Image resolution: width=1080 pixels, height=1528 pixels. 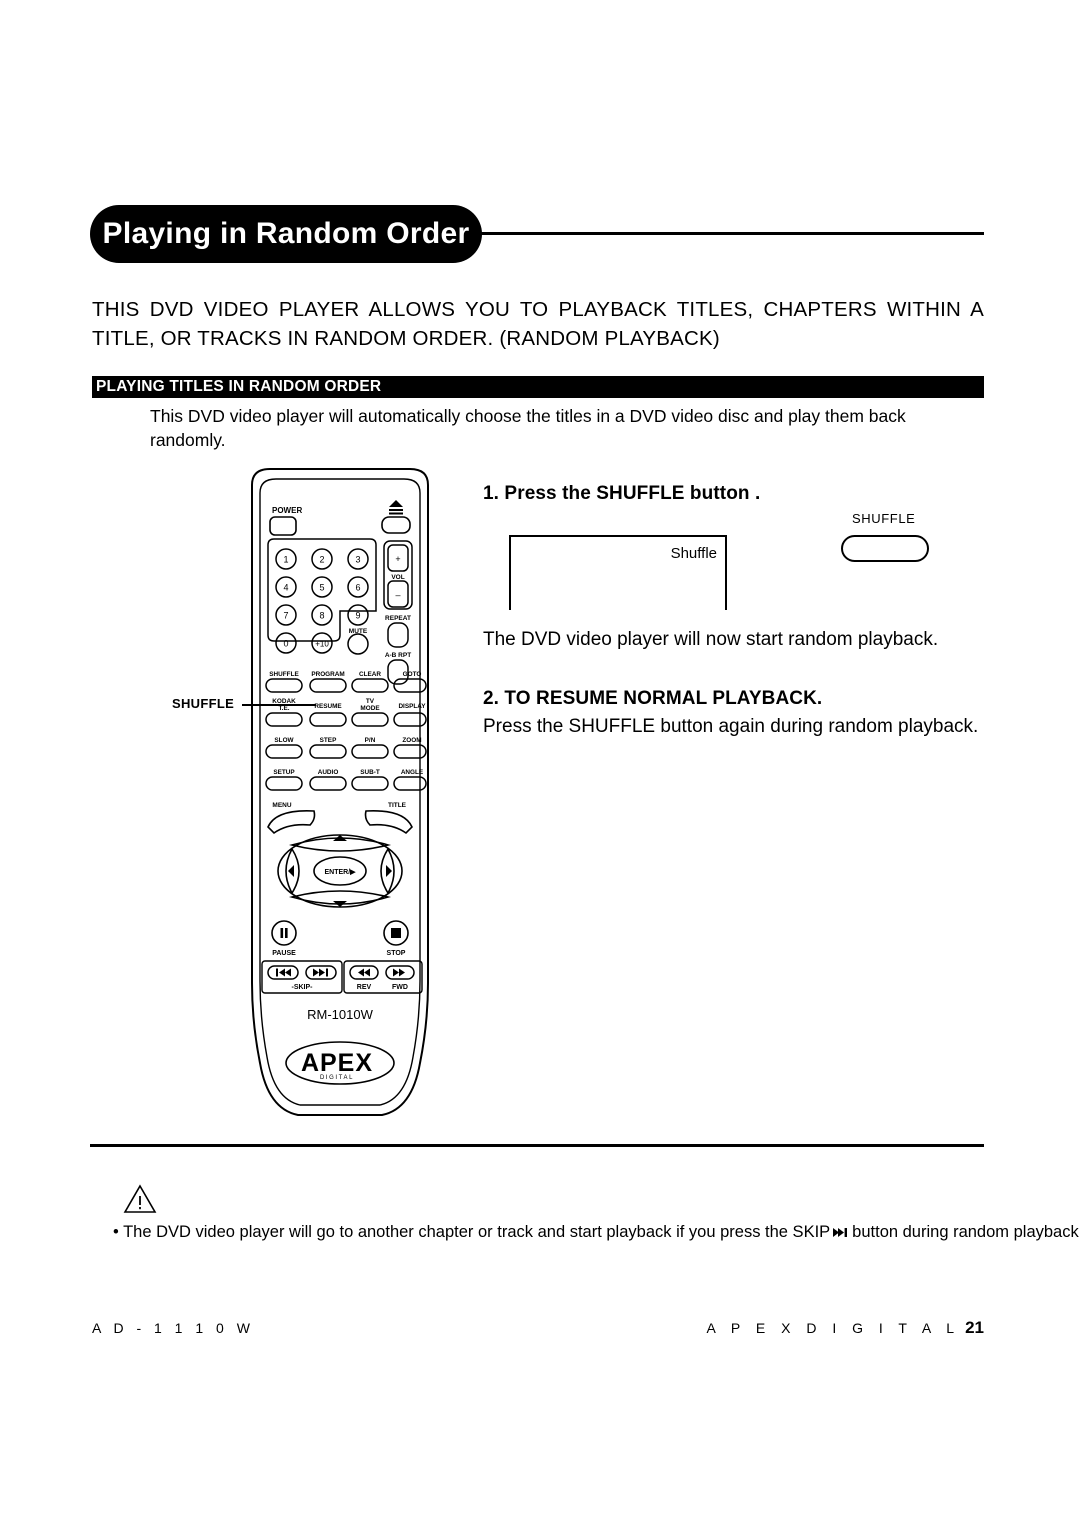 I want to click on remote-model-label: RM-1010W, so click(x=340, y=1014).